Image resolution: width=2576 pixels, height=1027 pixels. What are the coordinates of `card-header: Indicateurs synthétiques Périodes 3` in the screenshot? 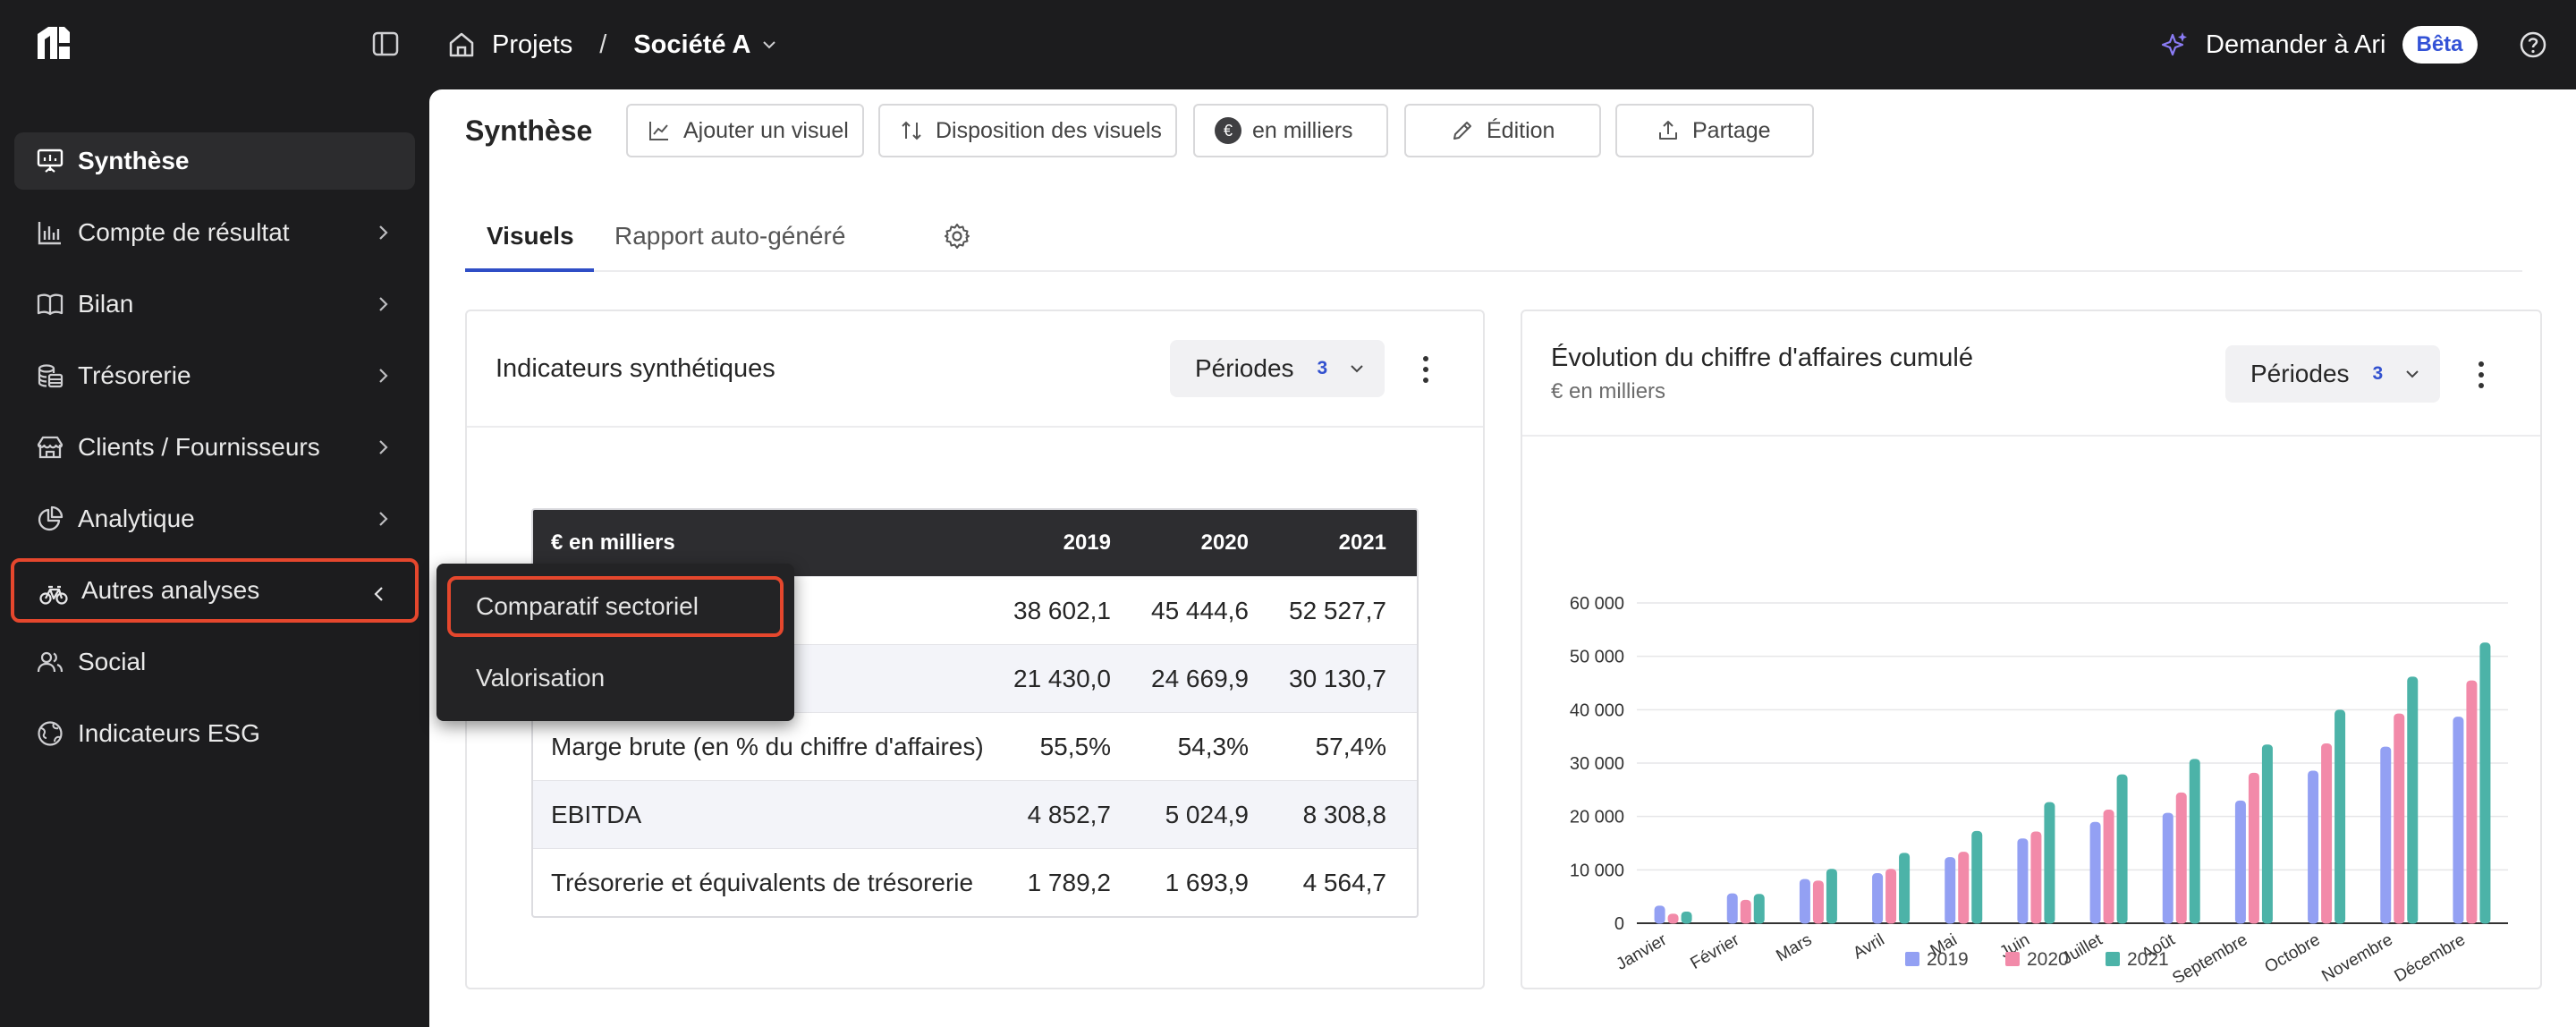 It's located at (975, 369).